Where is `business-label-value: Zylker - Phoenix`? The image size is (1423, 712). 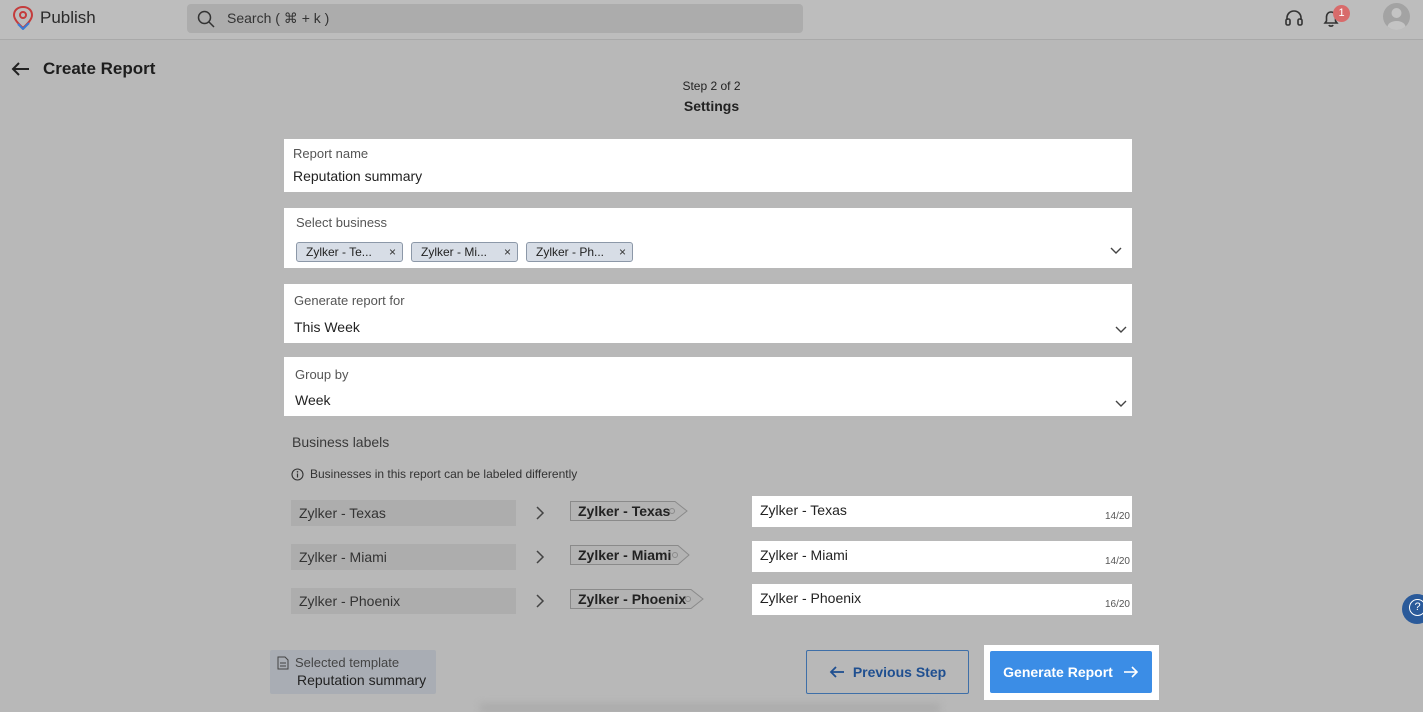 business-label-value: Zylker - Phoenix is located at coordinates (810, 598).